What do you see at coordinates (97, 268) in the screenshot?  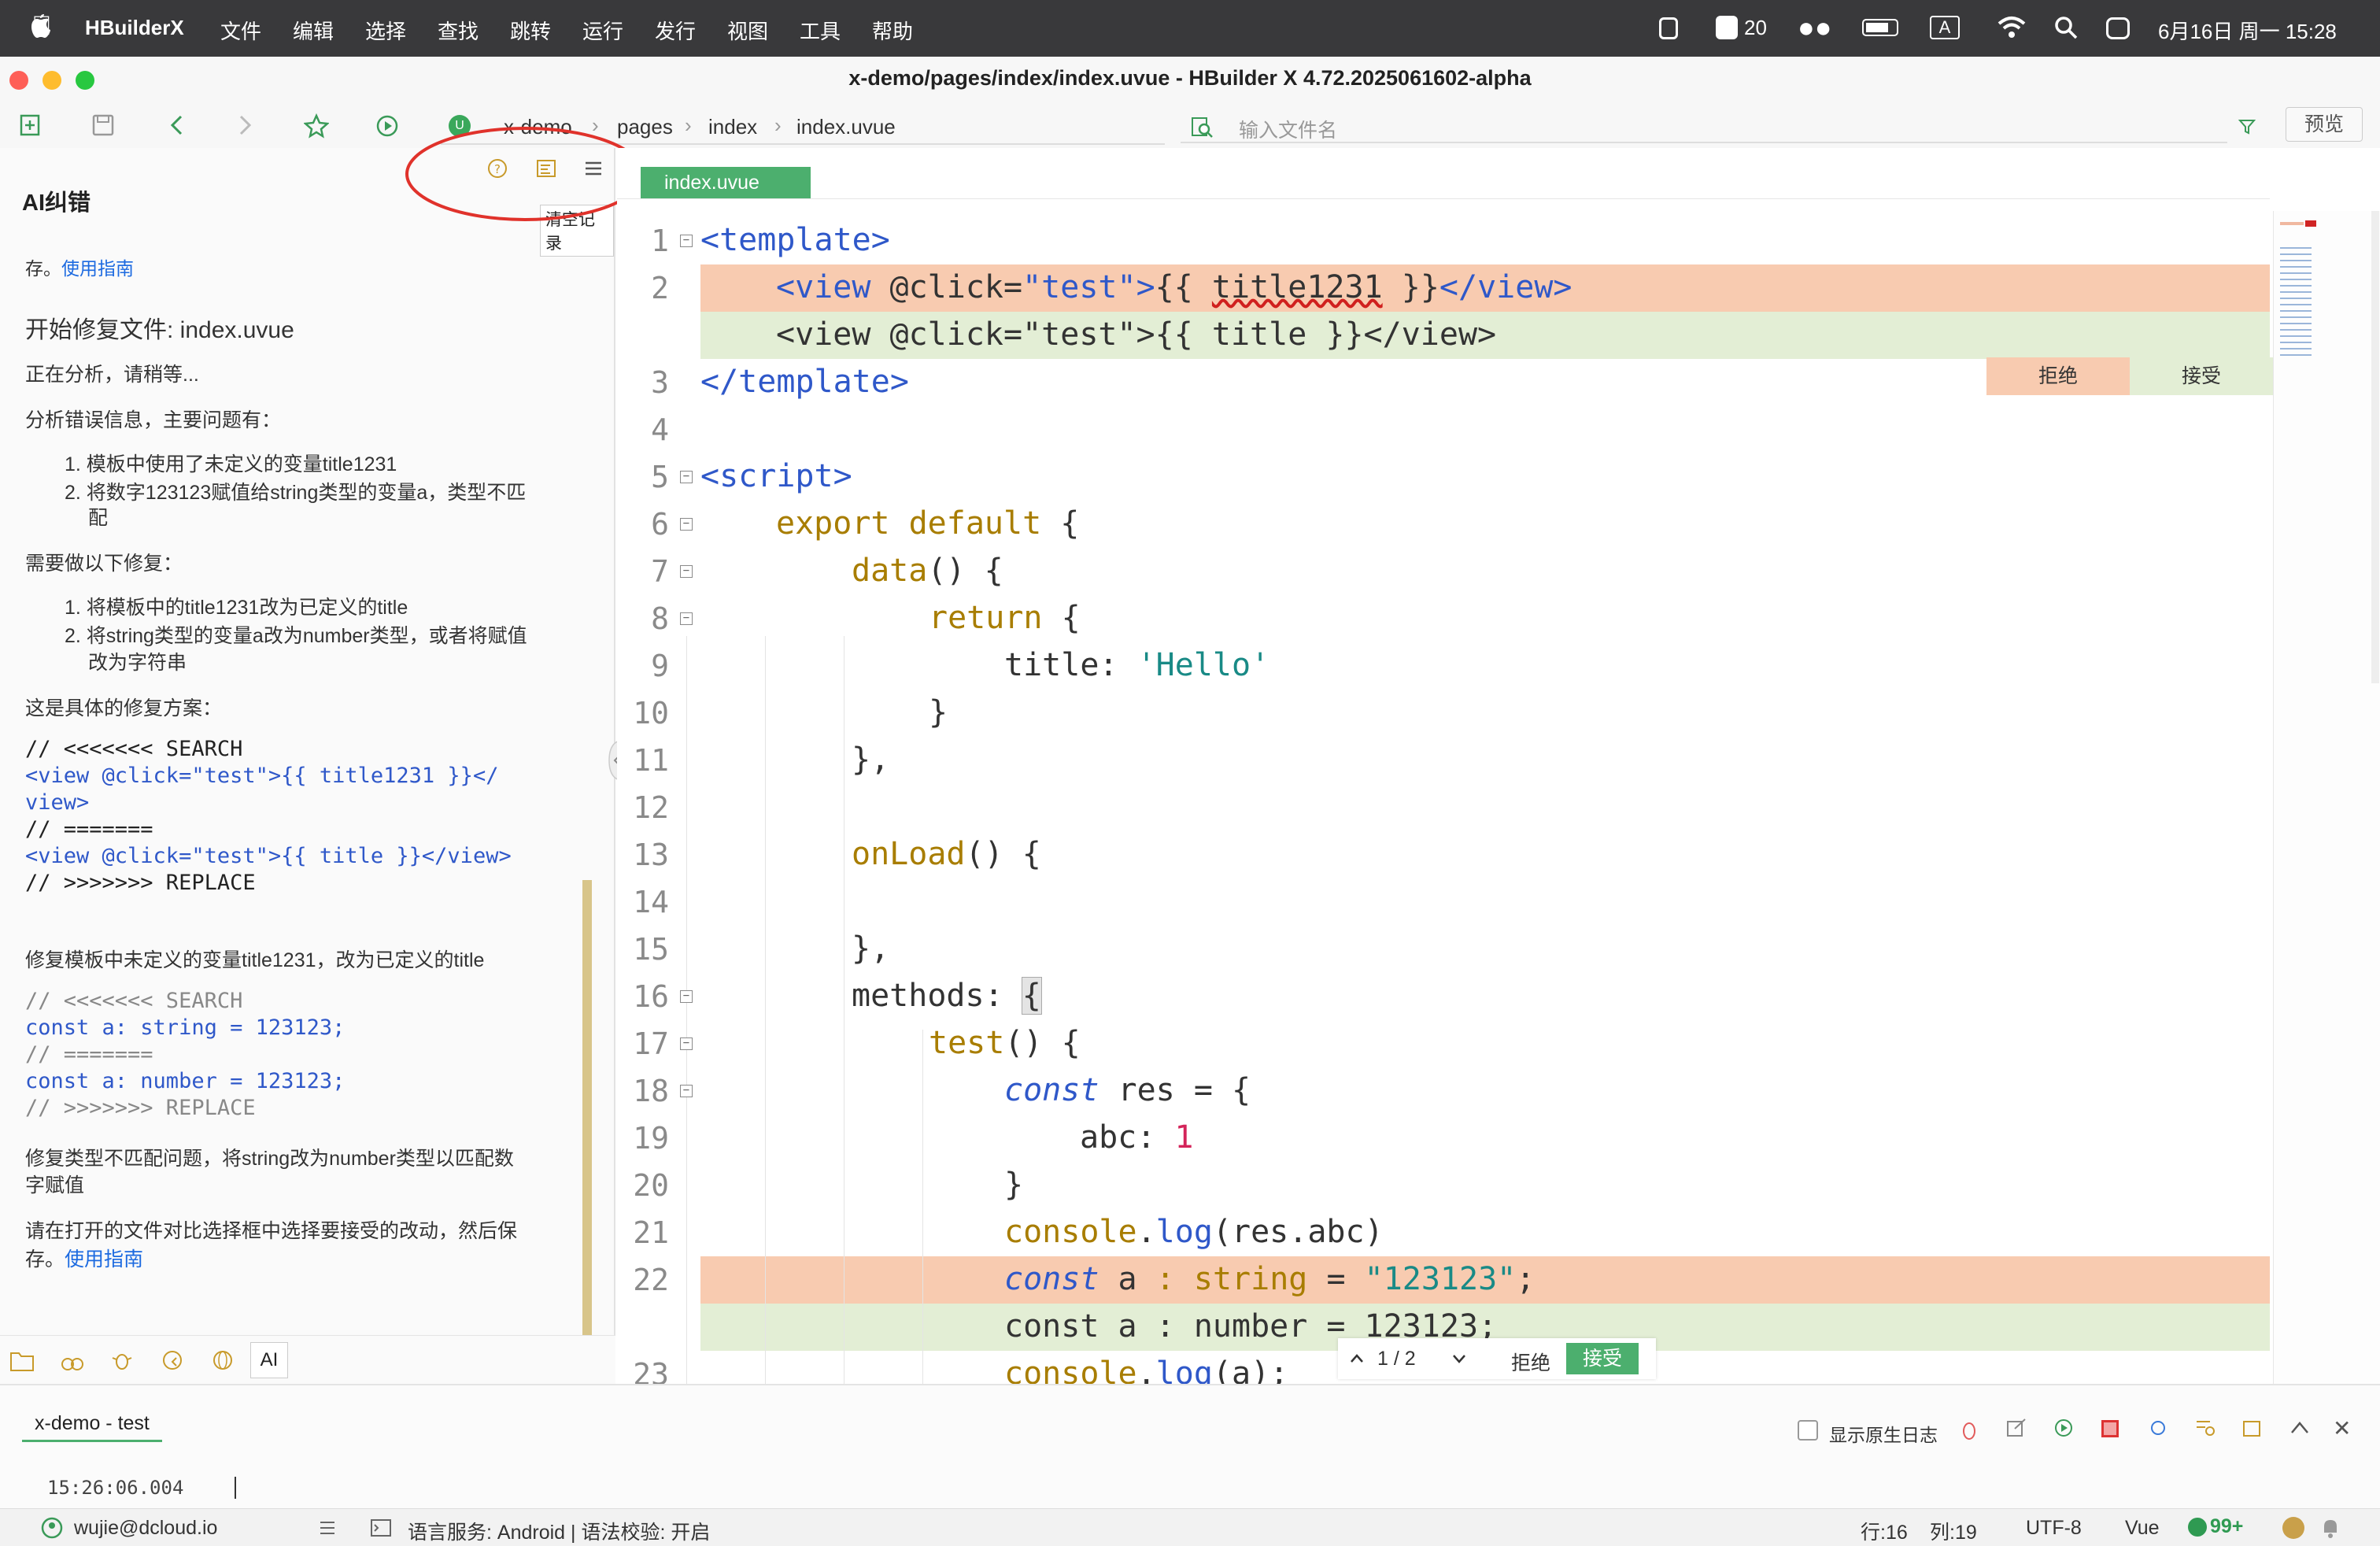 I see `usage-guide-link: 使用指南` at bounding box center [97, 268].